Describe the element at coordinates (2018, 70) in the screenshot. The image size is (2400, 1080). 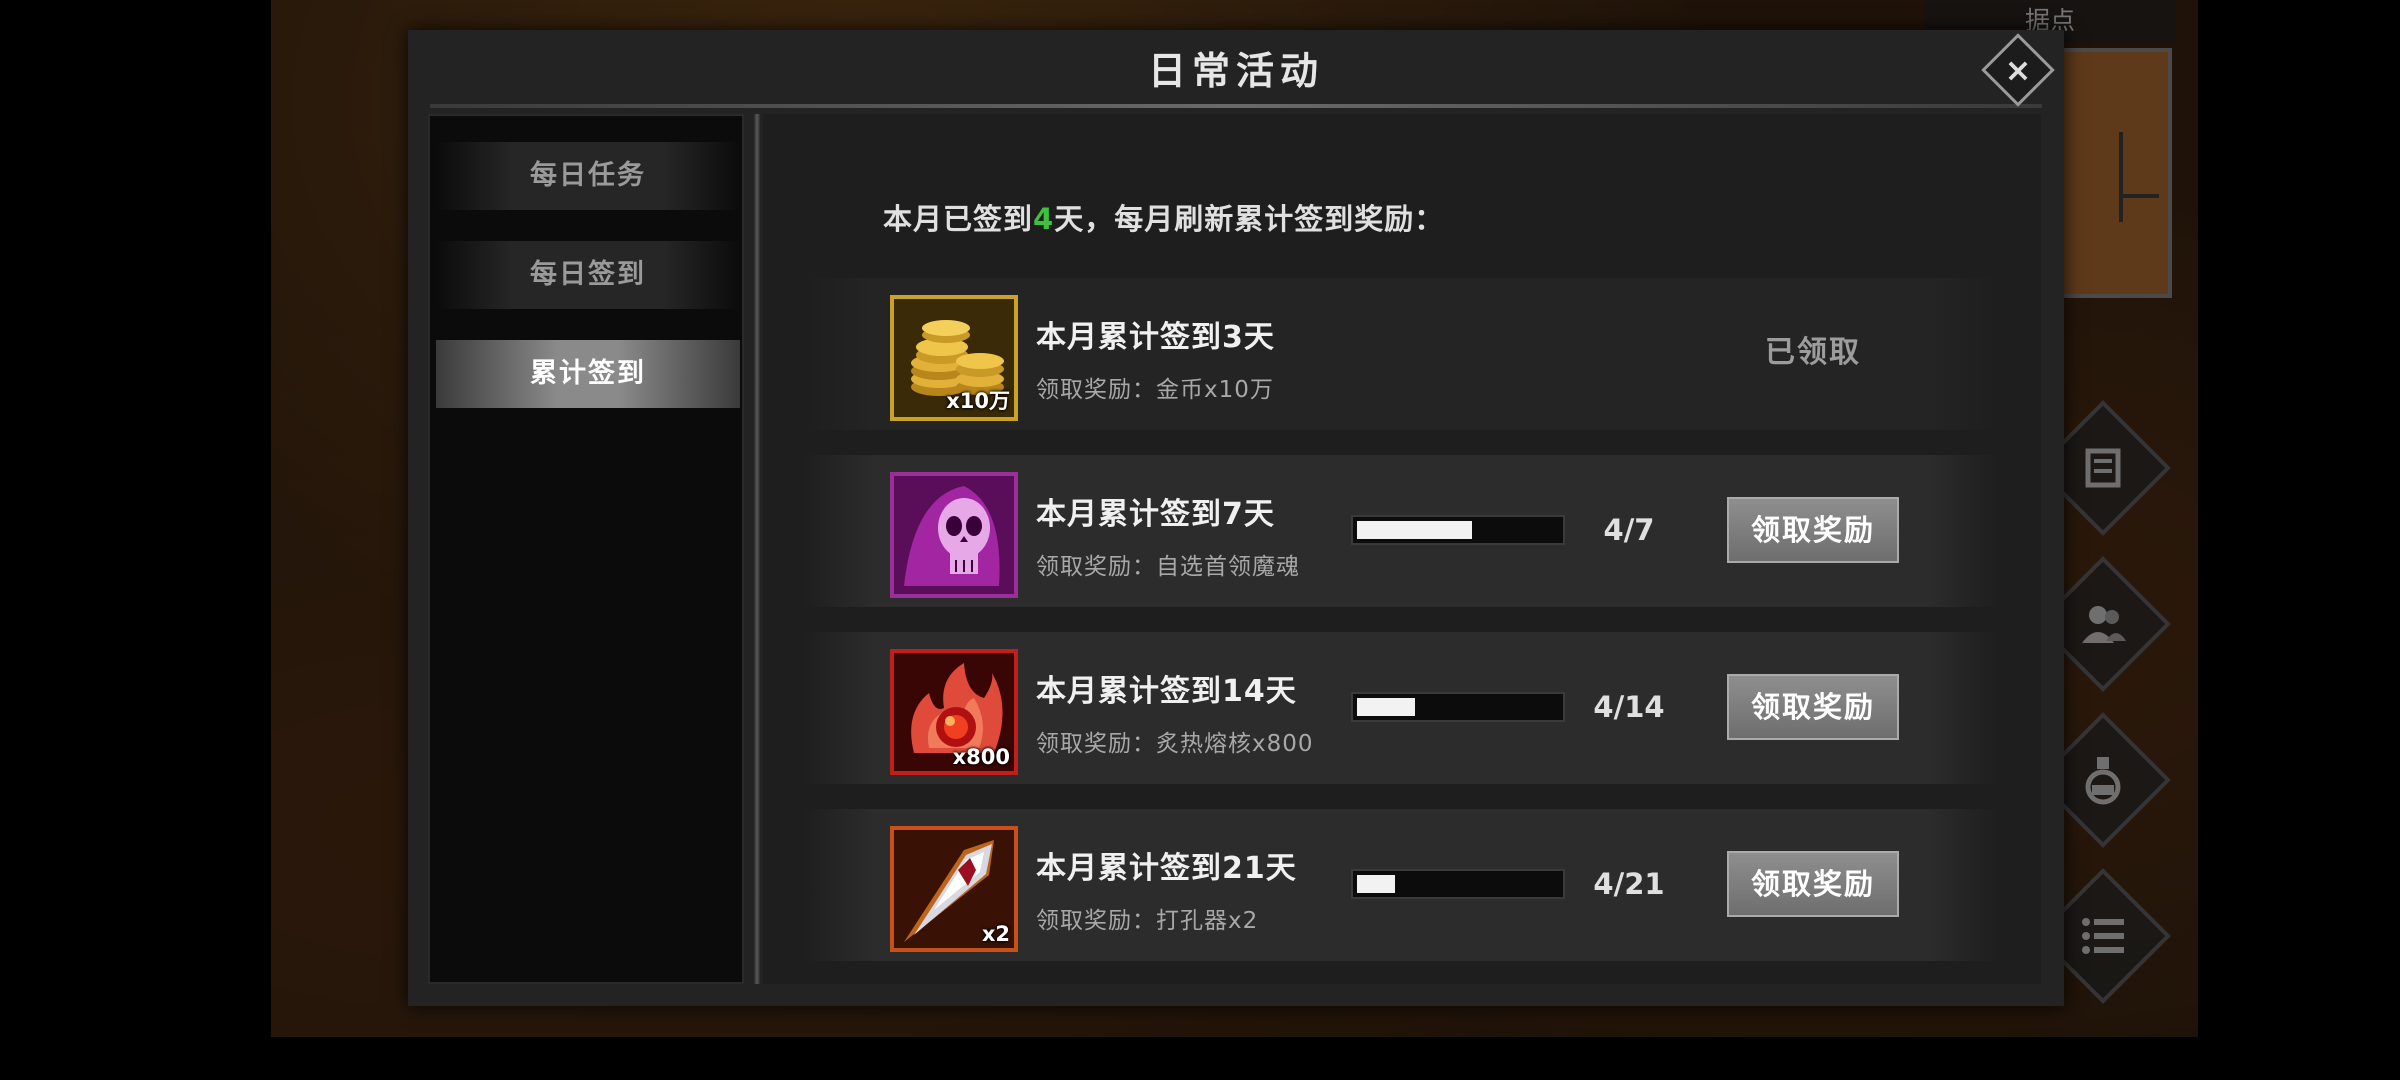
I see `close-icon: ×` at that location.